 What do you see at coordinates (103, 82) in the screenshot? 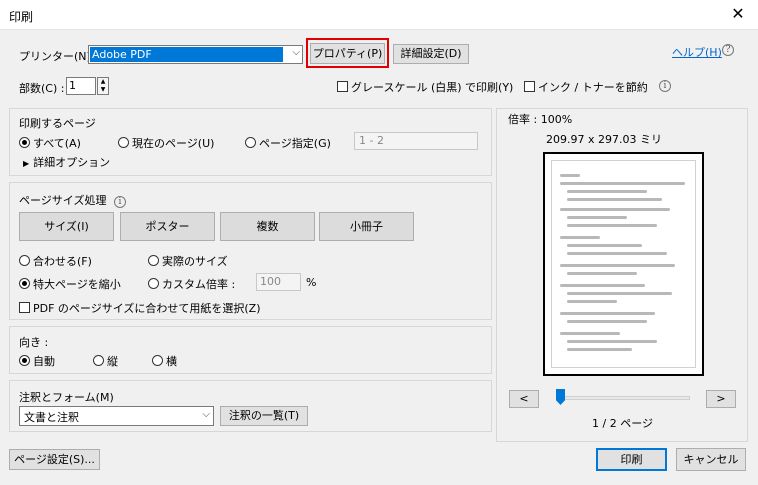
I see `stepper-up-icon: ▲` at bounding box center [103, 82].